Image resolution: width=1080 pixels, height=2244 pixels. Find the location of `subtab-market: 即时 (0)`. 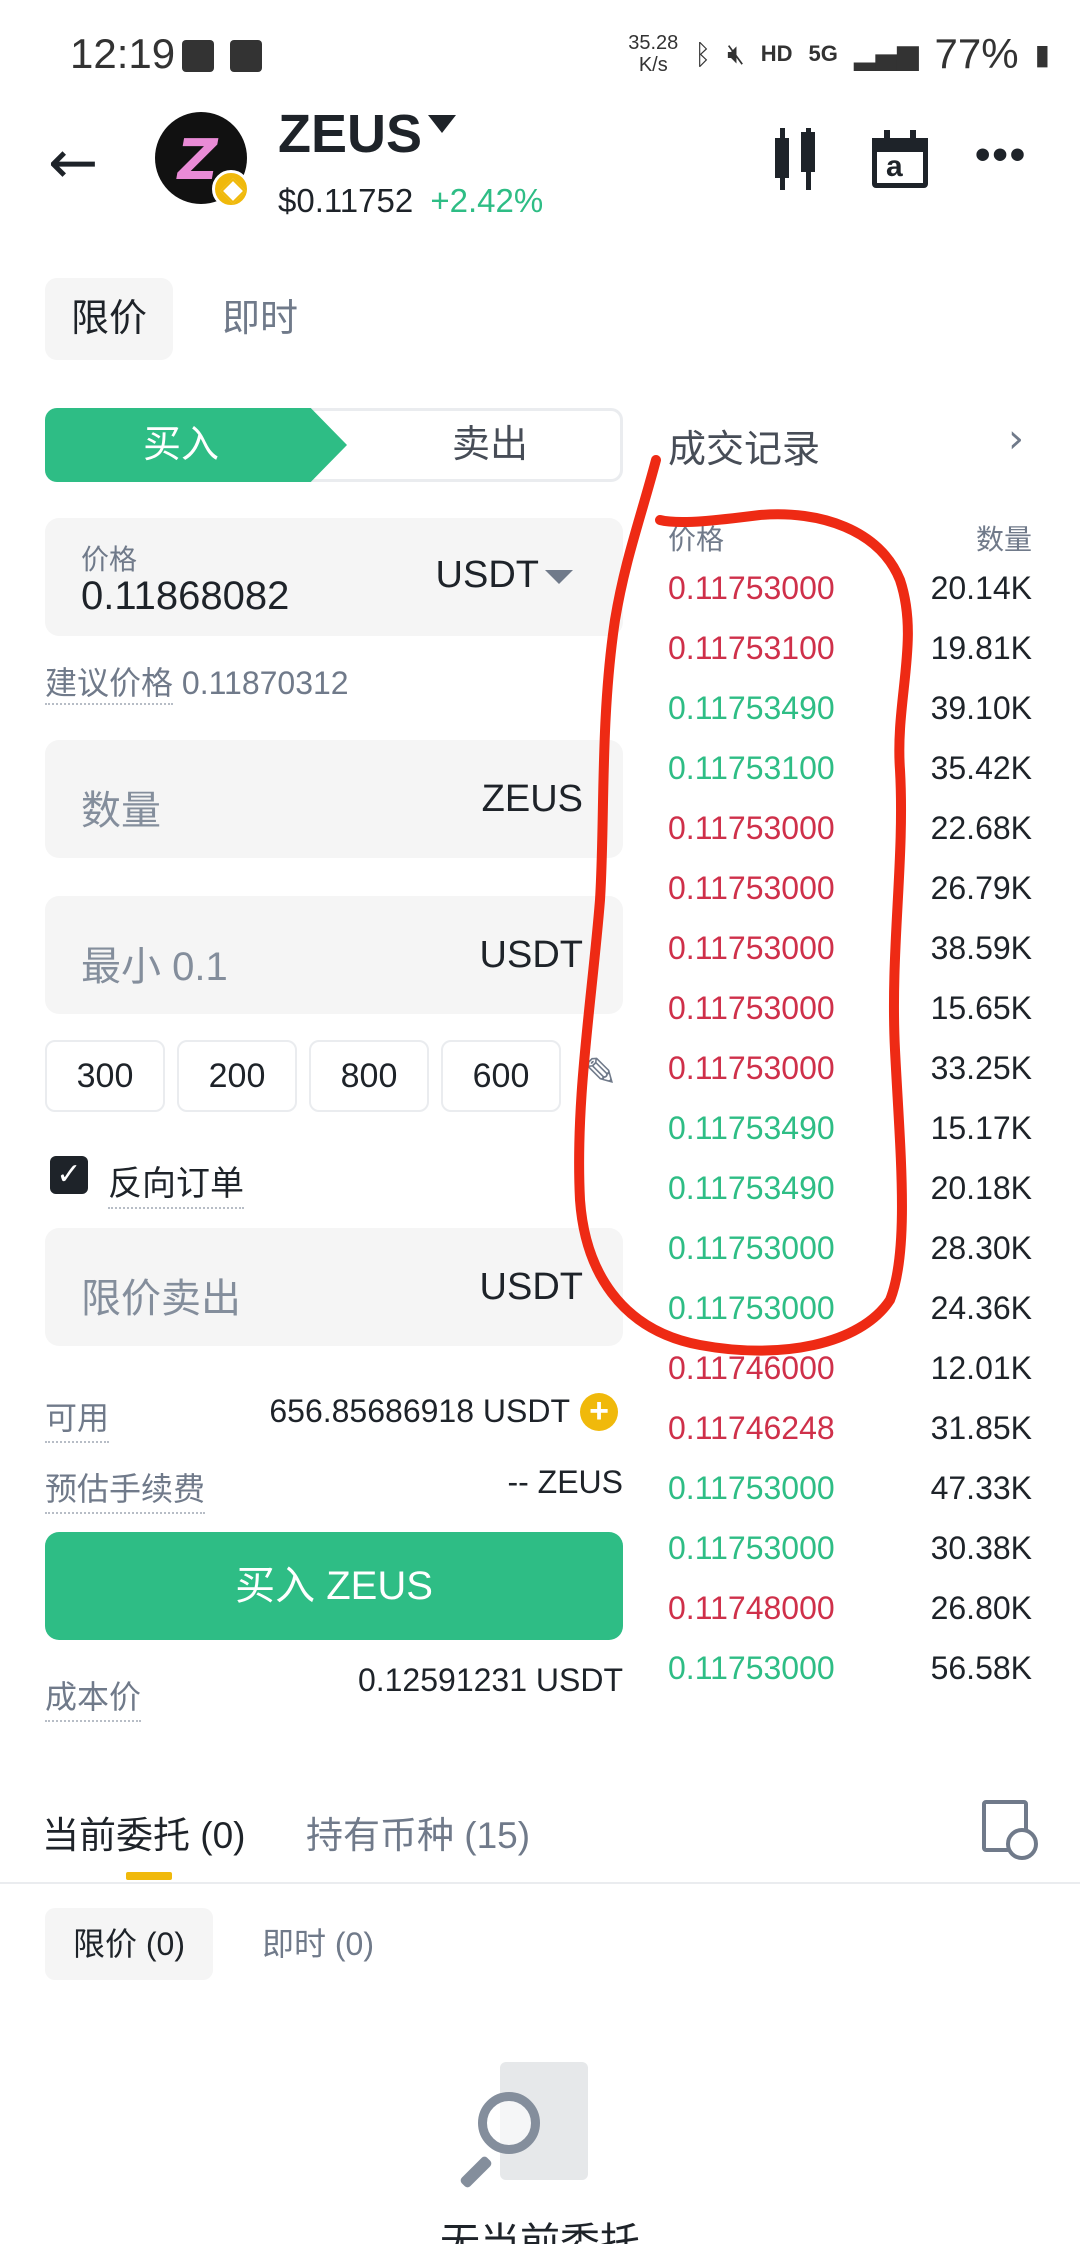

subtab-market: 即时 (0) is located at coordinates (318, 1944).